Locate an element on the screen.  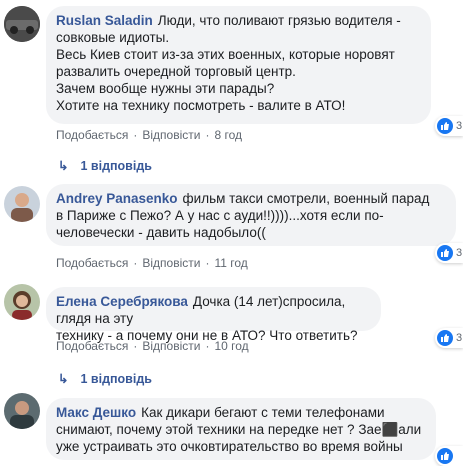
comment-text-line: развалить очередной торговый центр. is located at coordinates (176, 71).